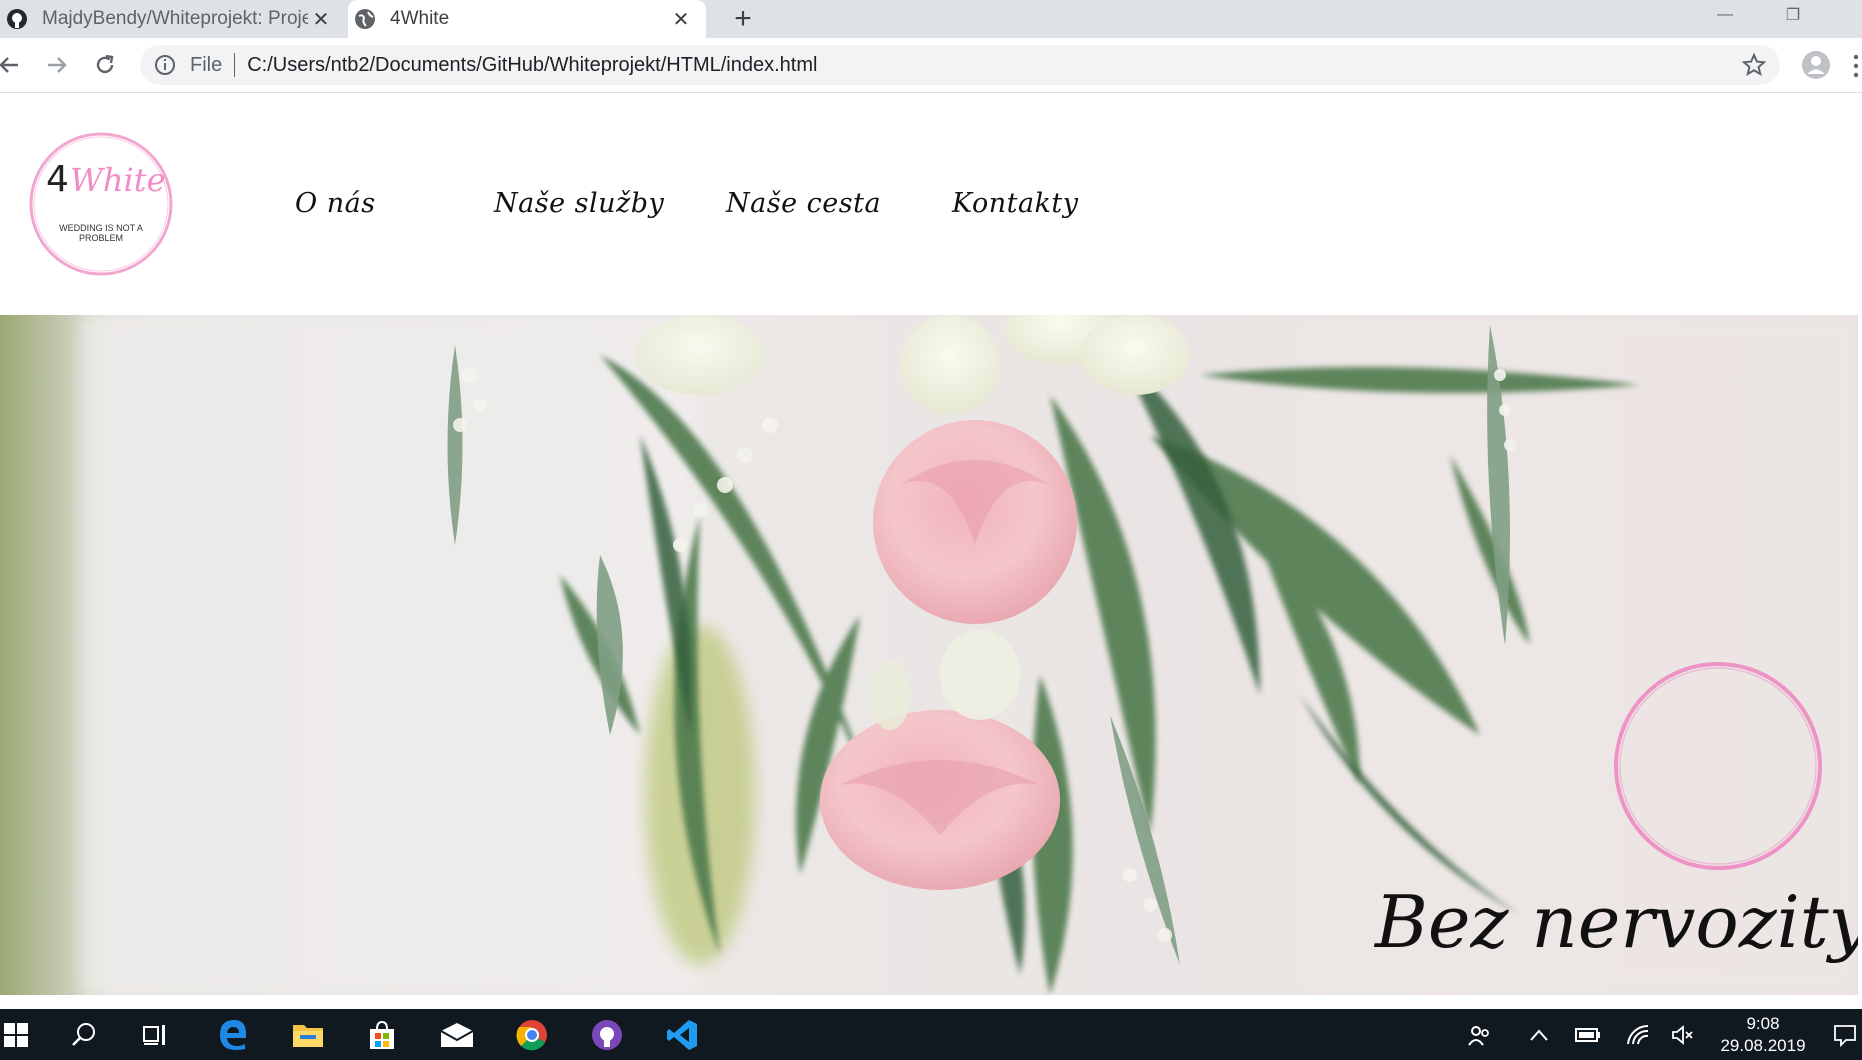 The width and height of the screenshot is (1862, 1060). What do you see at coordinates (57, 179) in the screenshot?
I see `logo-number: 4` at bounding box center [57, 179].